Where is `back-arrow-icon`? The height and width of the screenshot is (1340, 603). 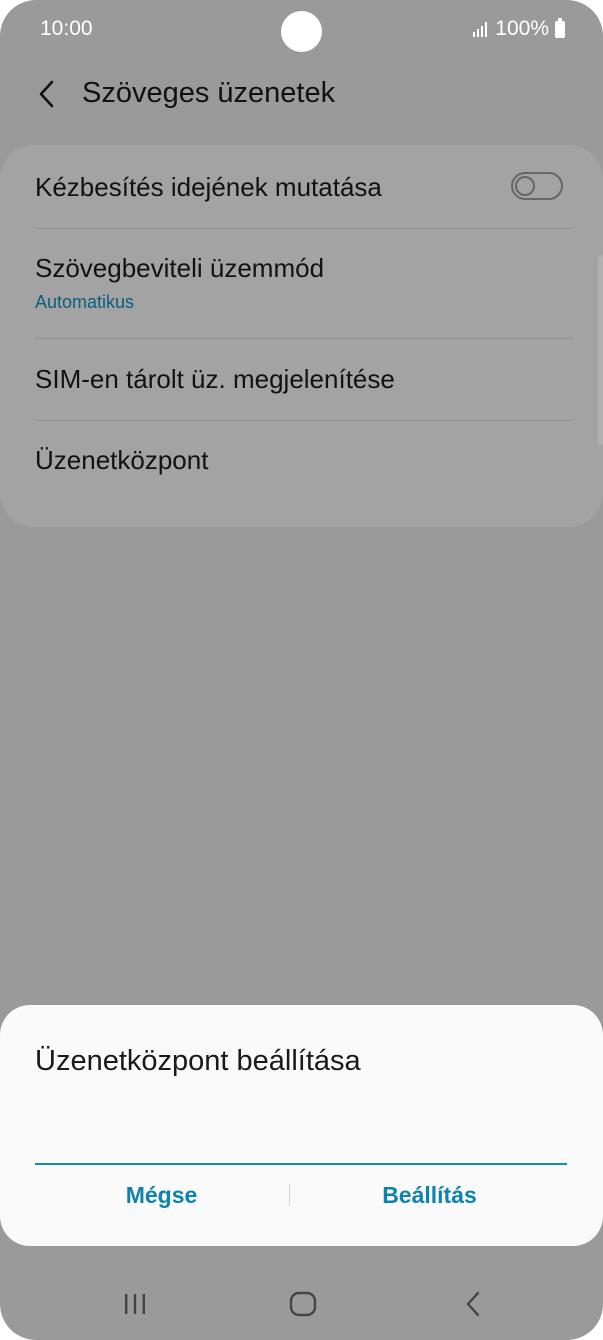 back-arrow-icon is located at coordinates (46, 94).